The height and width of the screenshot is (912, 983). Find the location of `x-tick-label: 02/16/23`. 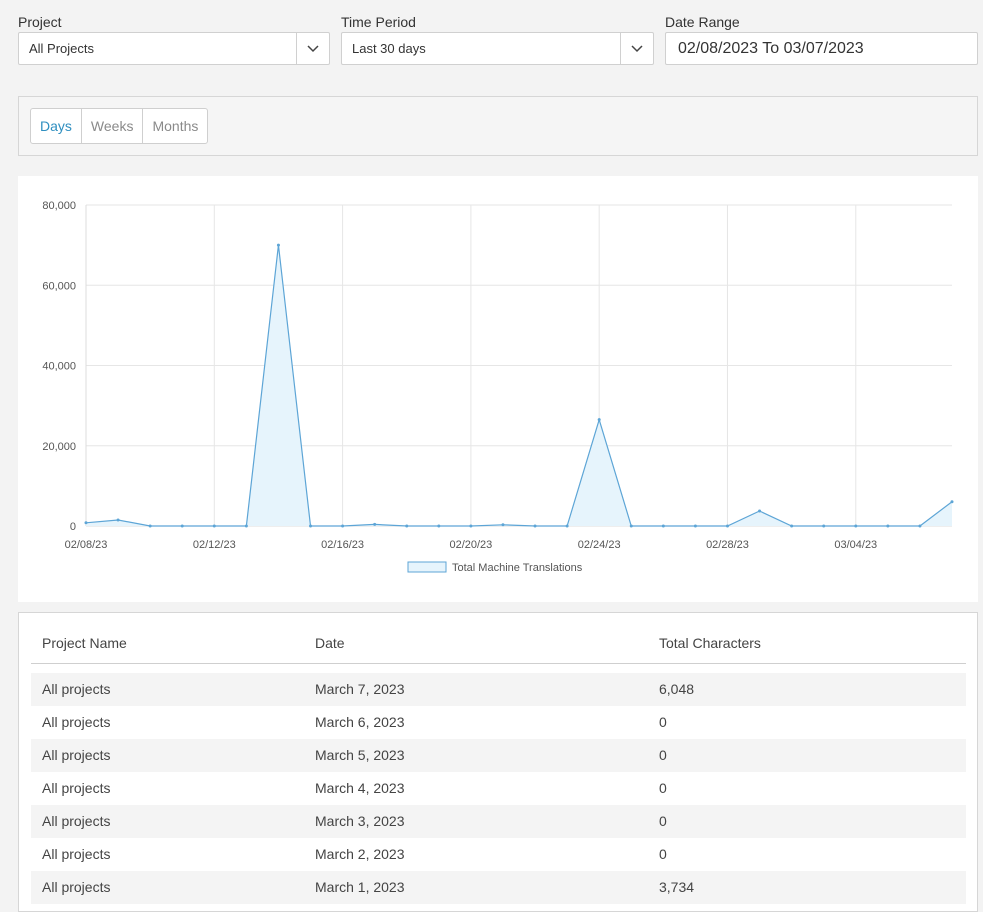

x-tick-label: 02/16/23 is located at coordinates (342, 545).